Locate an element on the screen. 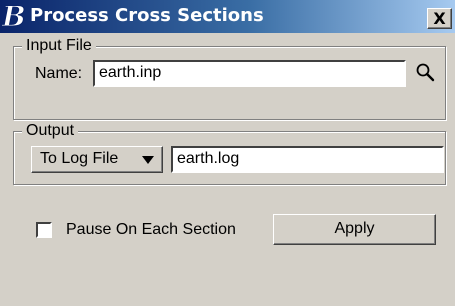 This screenshot has height=306, width=455. title-bar: B Process Cross Sections X is located at coordinates (227, 16).